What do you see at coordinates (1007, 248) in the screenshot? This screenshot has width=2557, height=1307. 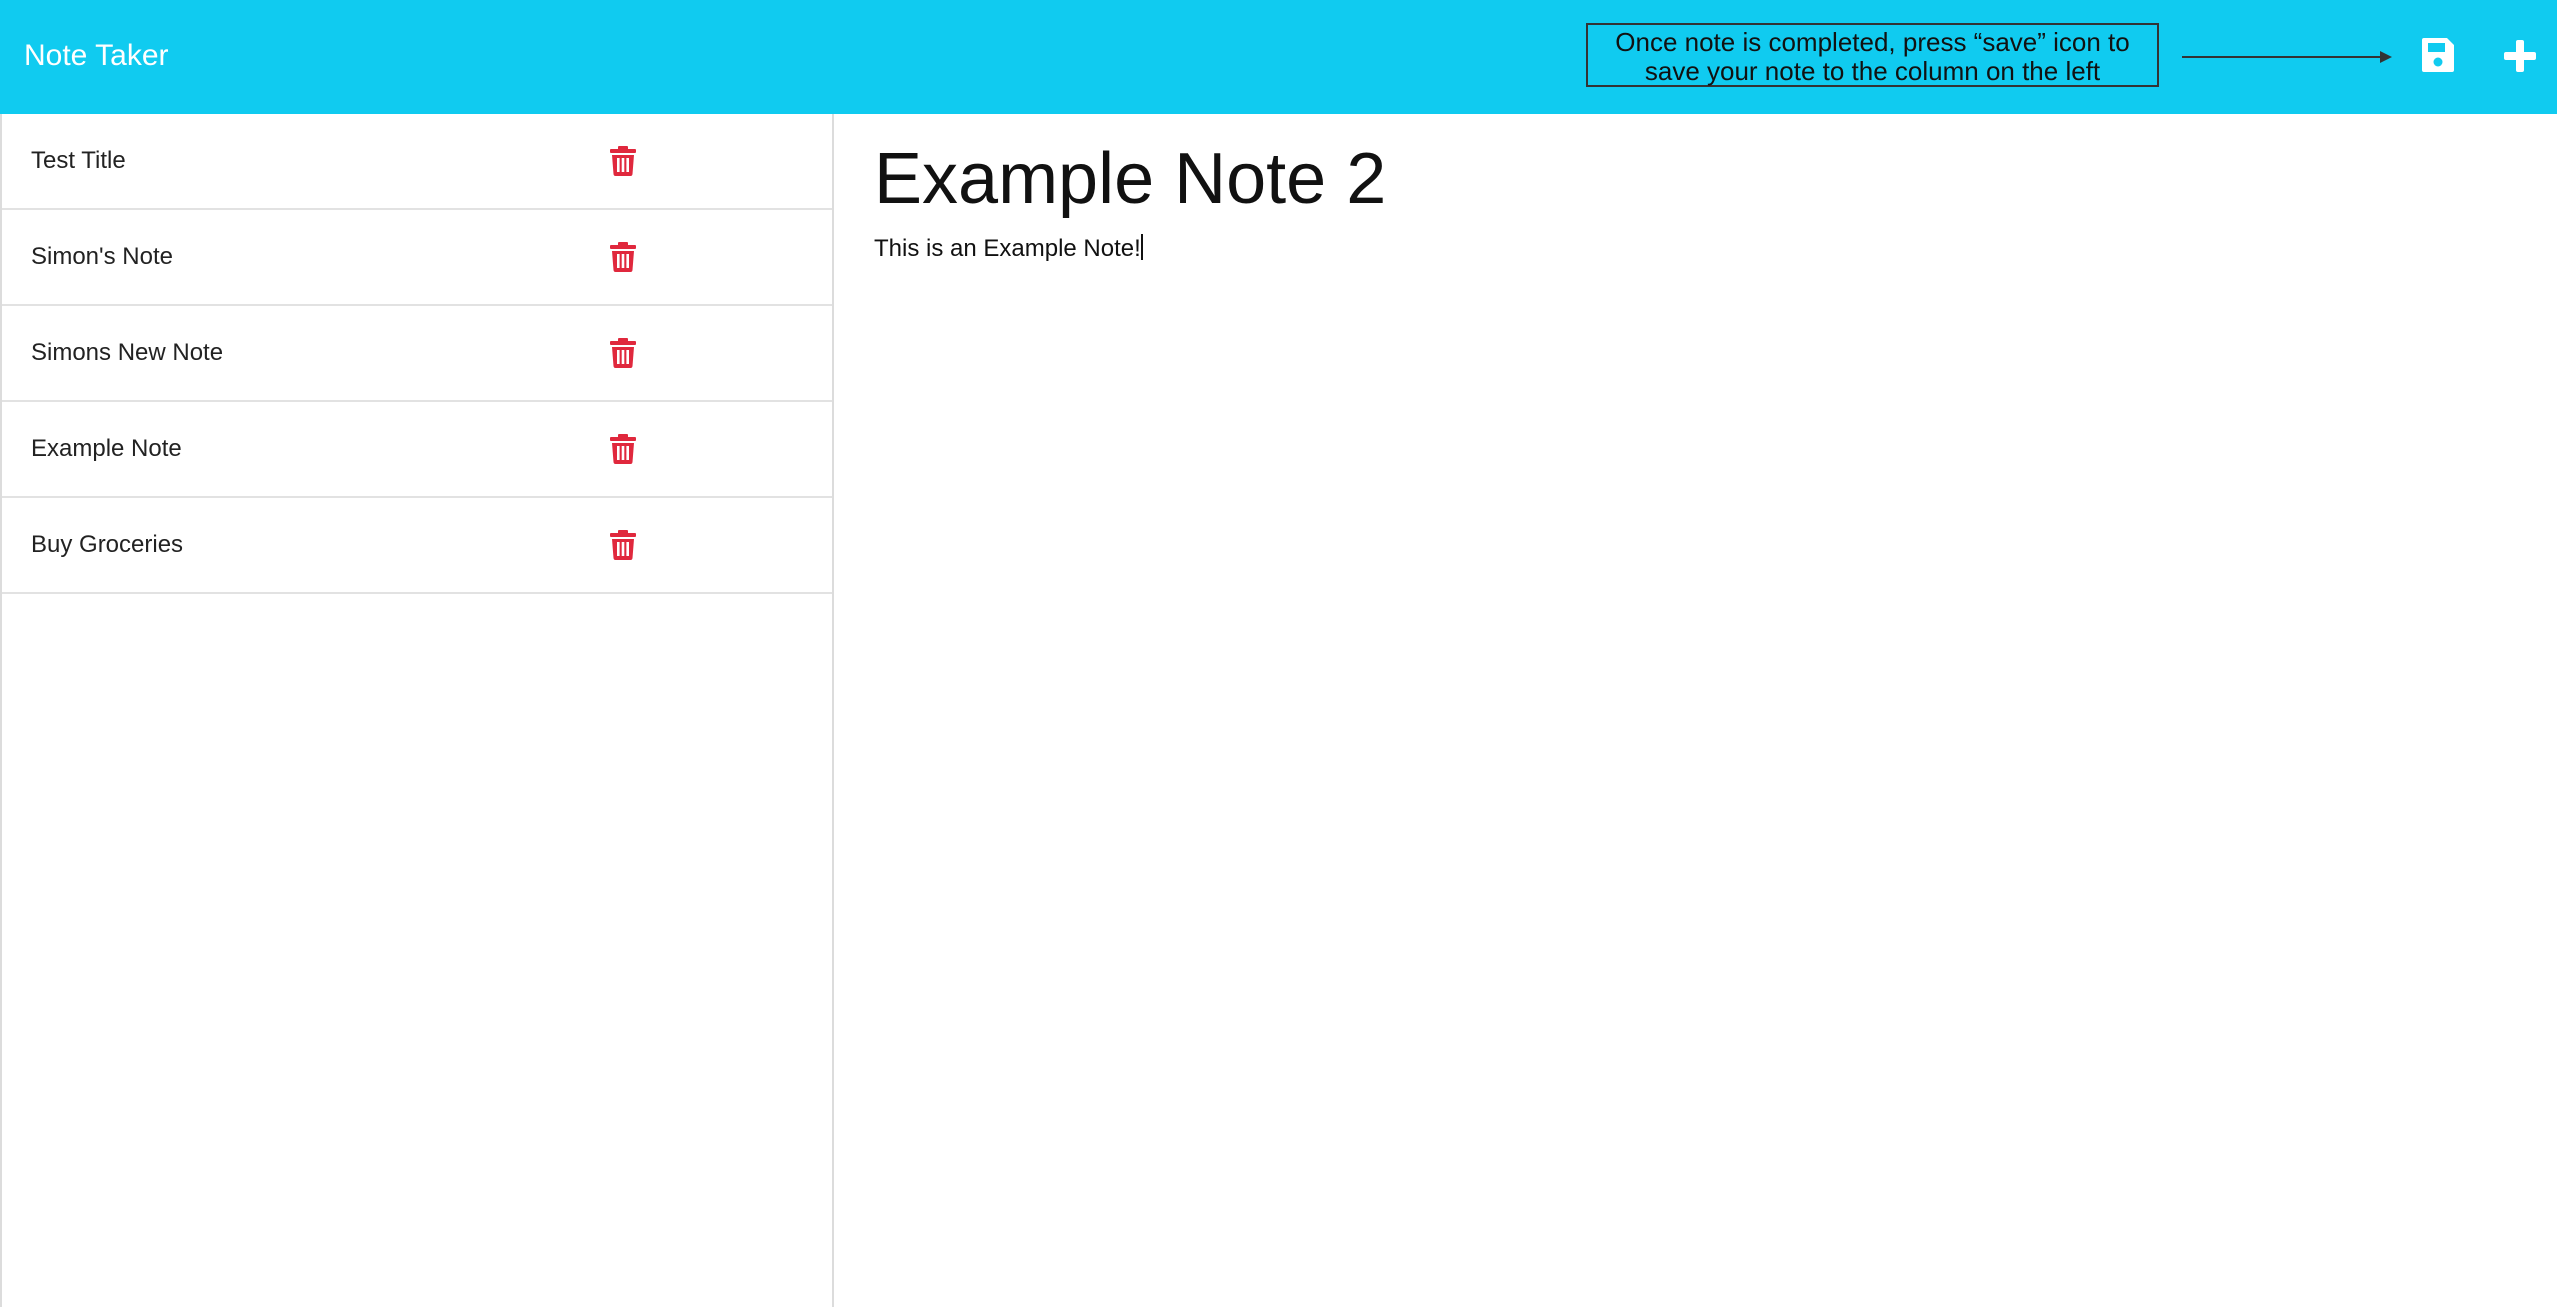 I see `note-text: This is an Example Note!` at bounding box center [1007, 248].